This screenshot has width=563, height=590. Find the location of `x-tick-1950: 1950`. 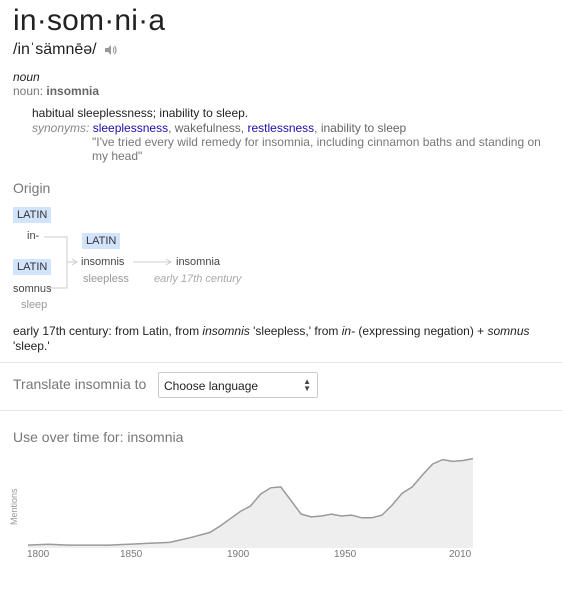

x-tick-1950: 1950 is located at coordinates (345, 554).